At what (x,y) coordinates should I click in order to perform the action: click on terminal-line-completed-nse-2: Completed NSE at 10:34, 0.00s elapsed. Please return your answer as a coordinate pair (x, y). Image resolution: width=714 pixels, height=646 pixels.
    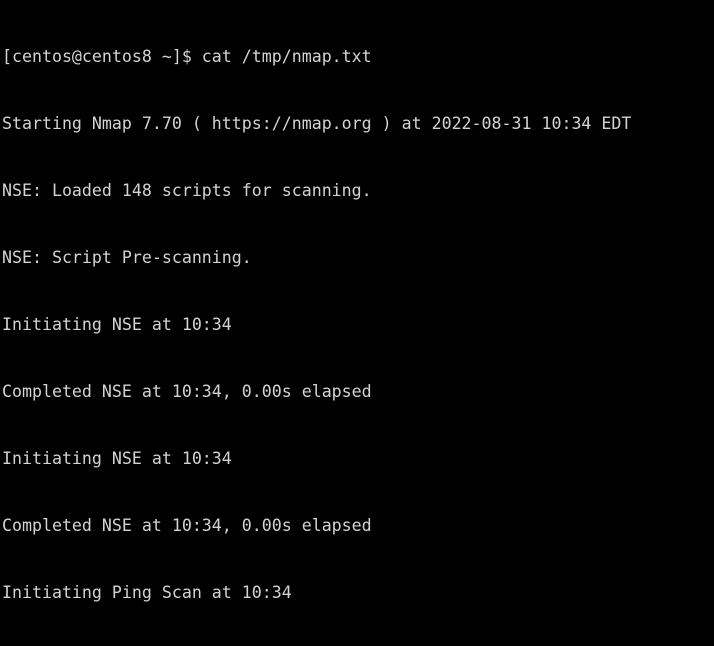
    Looking at the image, I should click on (187, 525).